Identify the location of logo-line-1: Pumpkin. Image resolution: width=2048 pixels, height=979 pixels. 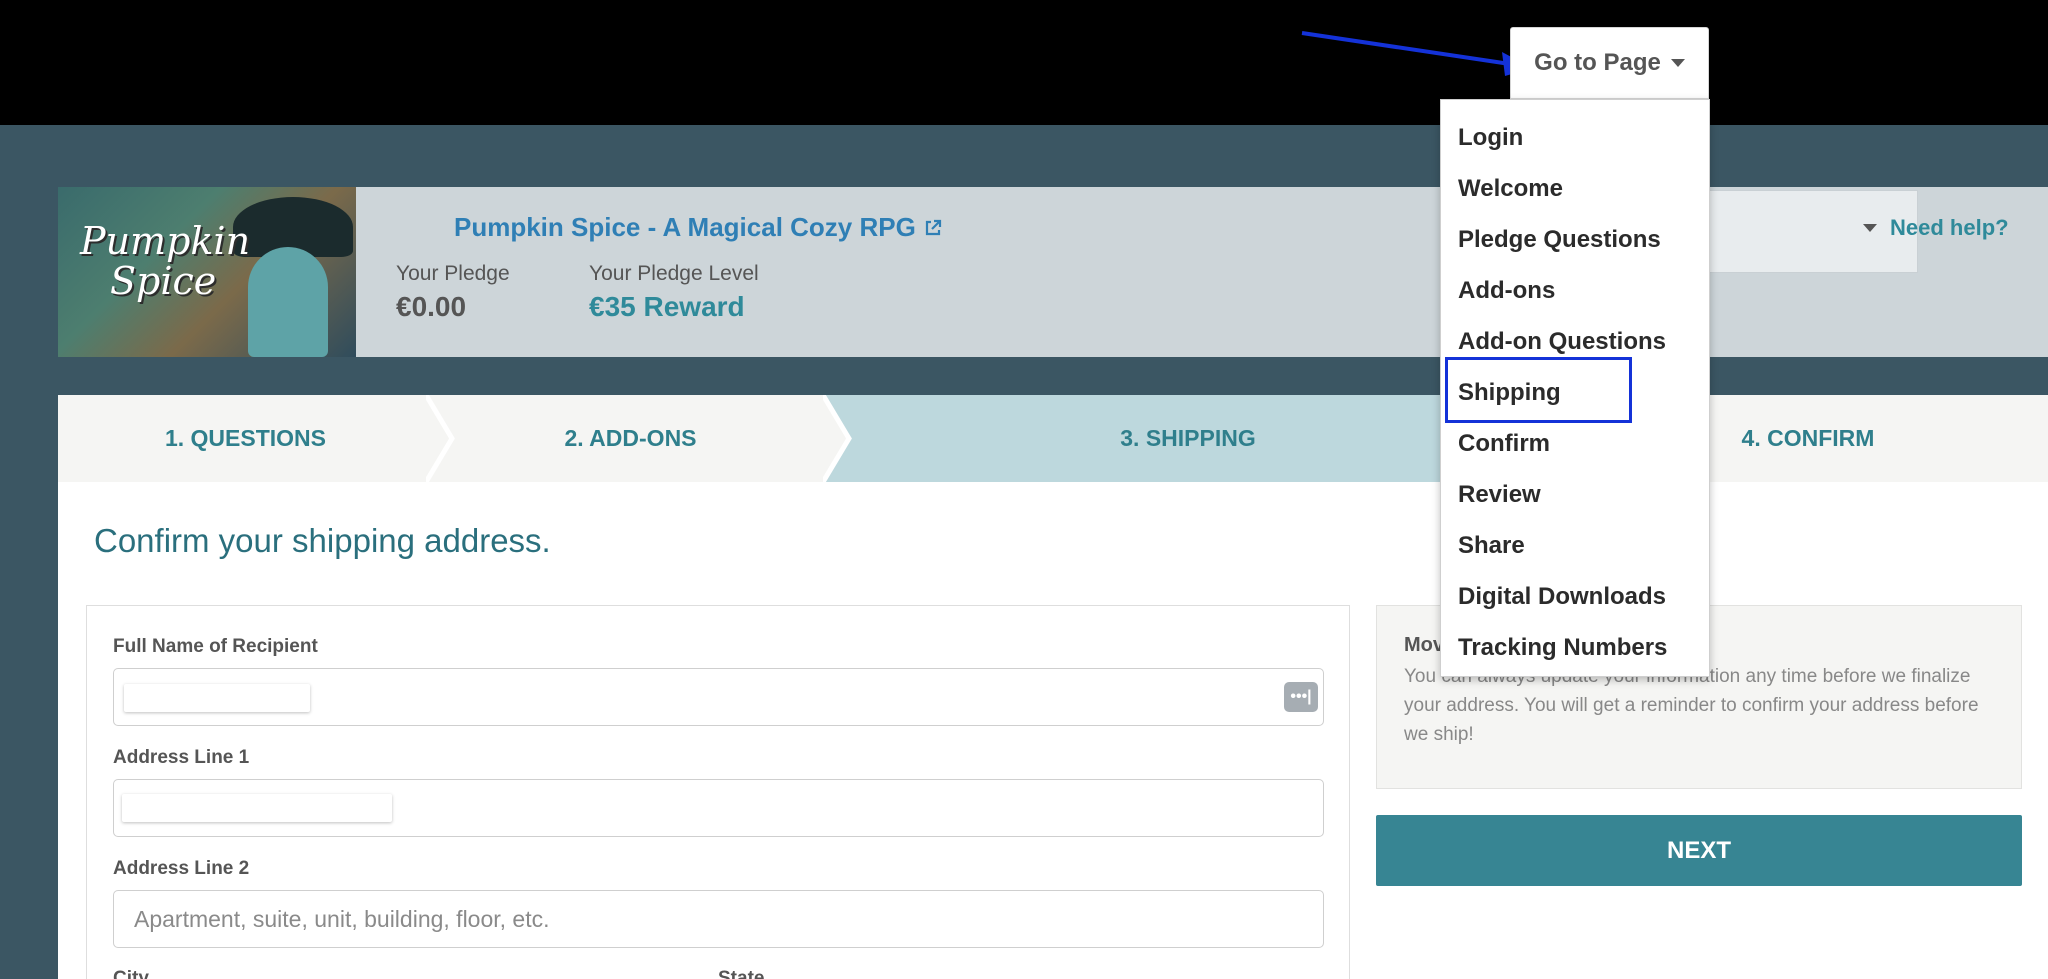
(165, 241).